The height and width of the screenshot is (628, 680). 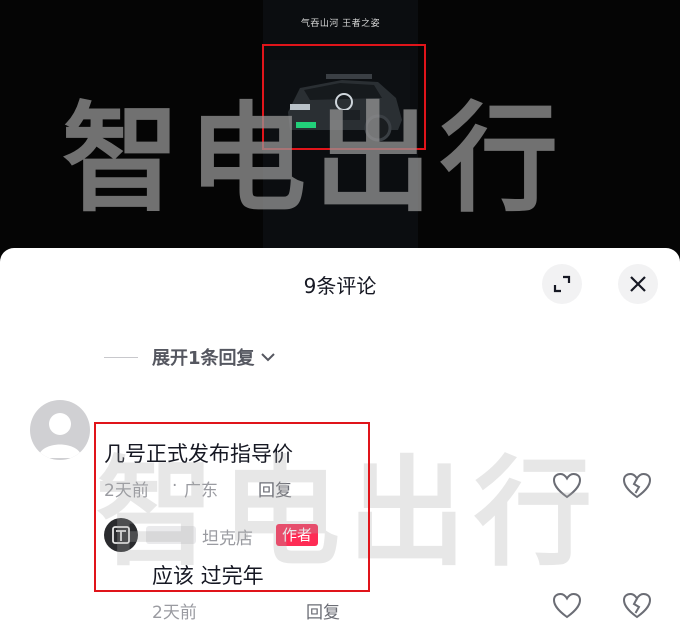 I want to click on close-icon, so click(x=638, y=284).